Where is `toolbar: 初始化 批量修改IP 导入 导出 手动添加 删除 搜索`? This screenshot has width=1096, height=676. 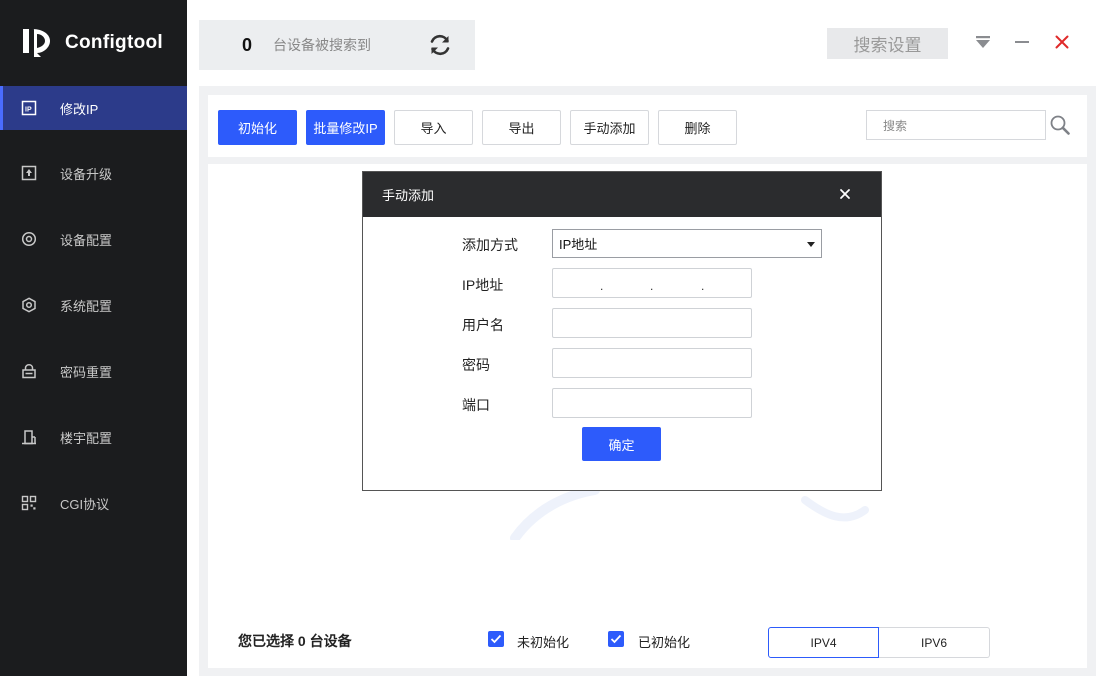
toolbar: 初始化 批量修改IP 导入 导出 手动添加 删除 搜索 is located at coordinates (647, 126).